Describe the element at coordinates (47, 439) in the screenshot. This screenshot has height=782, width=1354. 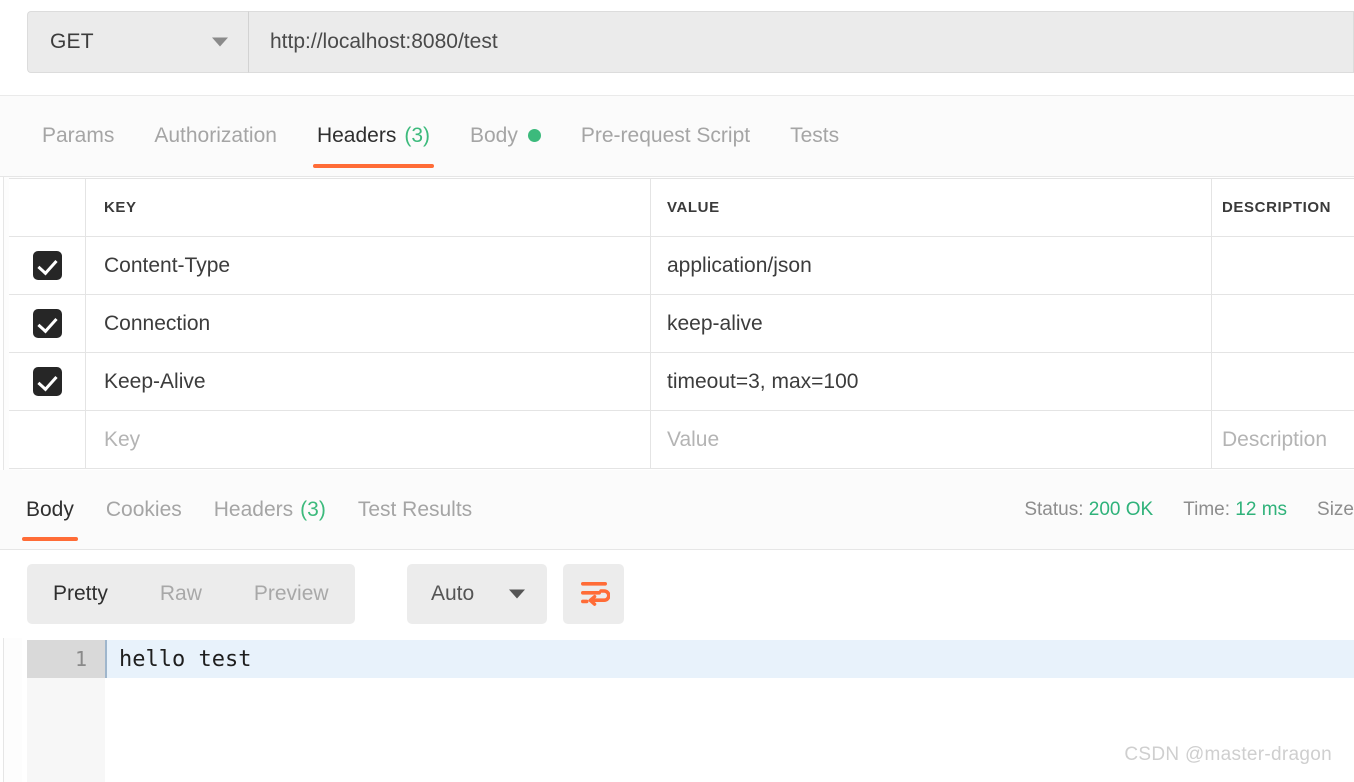
I see `row-checkbox-cell-empty` at that location.